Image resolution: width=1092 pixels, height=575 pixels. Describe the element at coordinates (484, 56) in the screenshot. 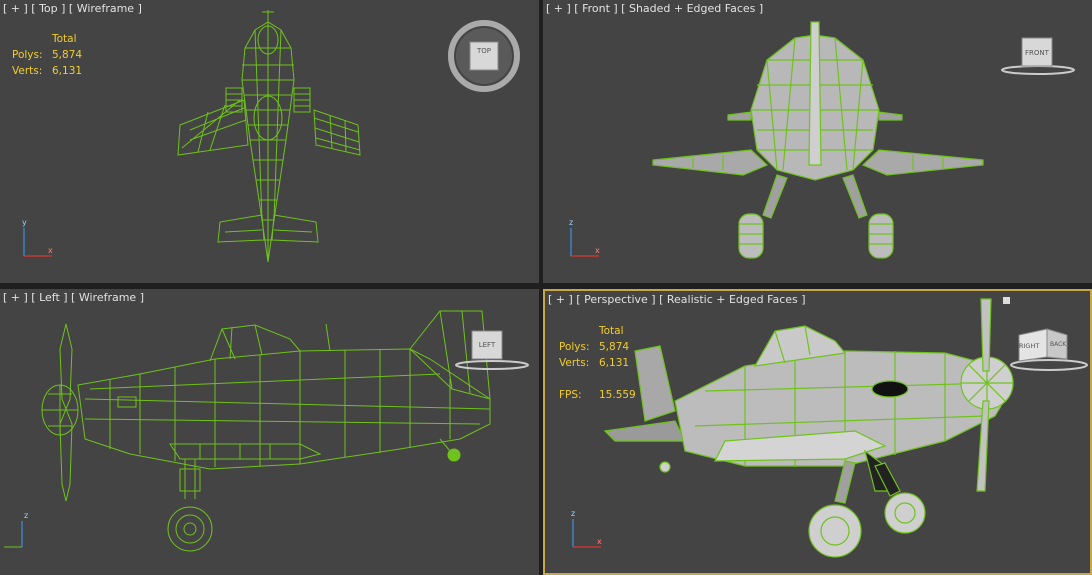

I see `viewcube-top` at that location.